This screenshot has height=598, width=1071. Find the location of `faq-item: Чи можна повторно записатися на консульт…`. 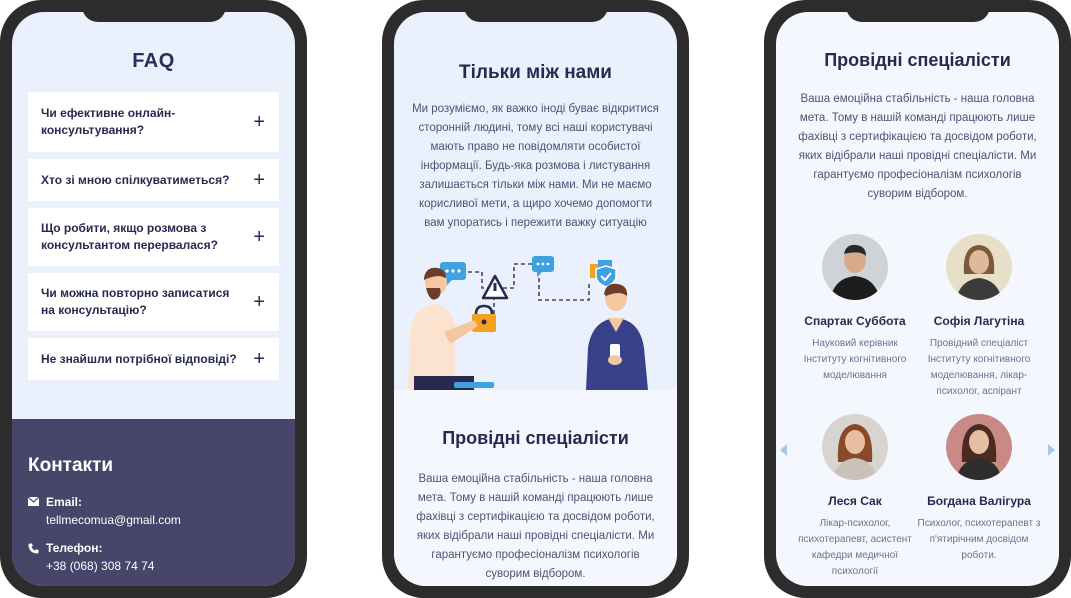

faq-item: Чи можна повторно записатися на консульт… is located at coordinates (153, 302).